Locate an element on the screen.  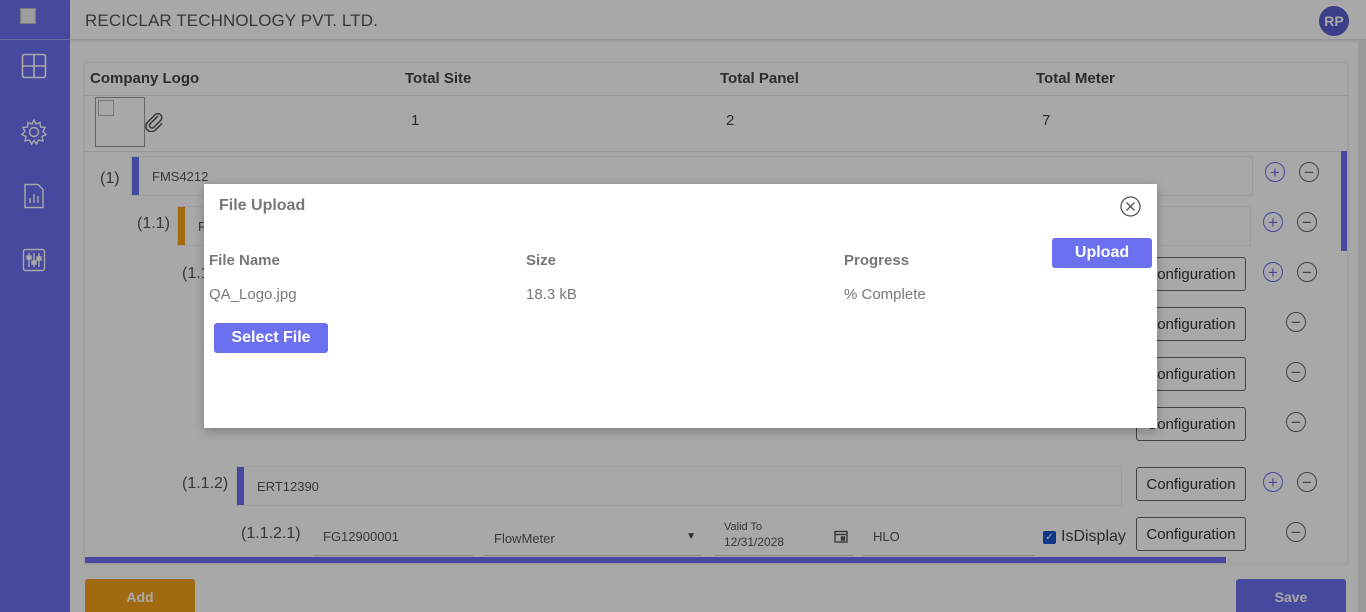
file-progress-value: % Complete is located at coordinates (885, 294).